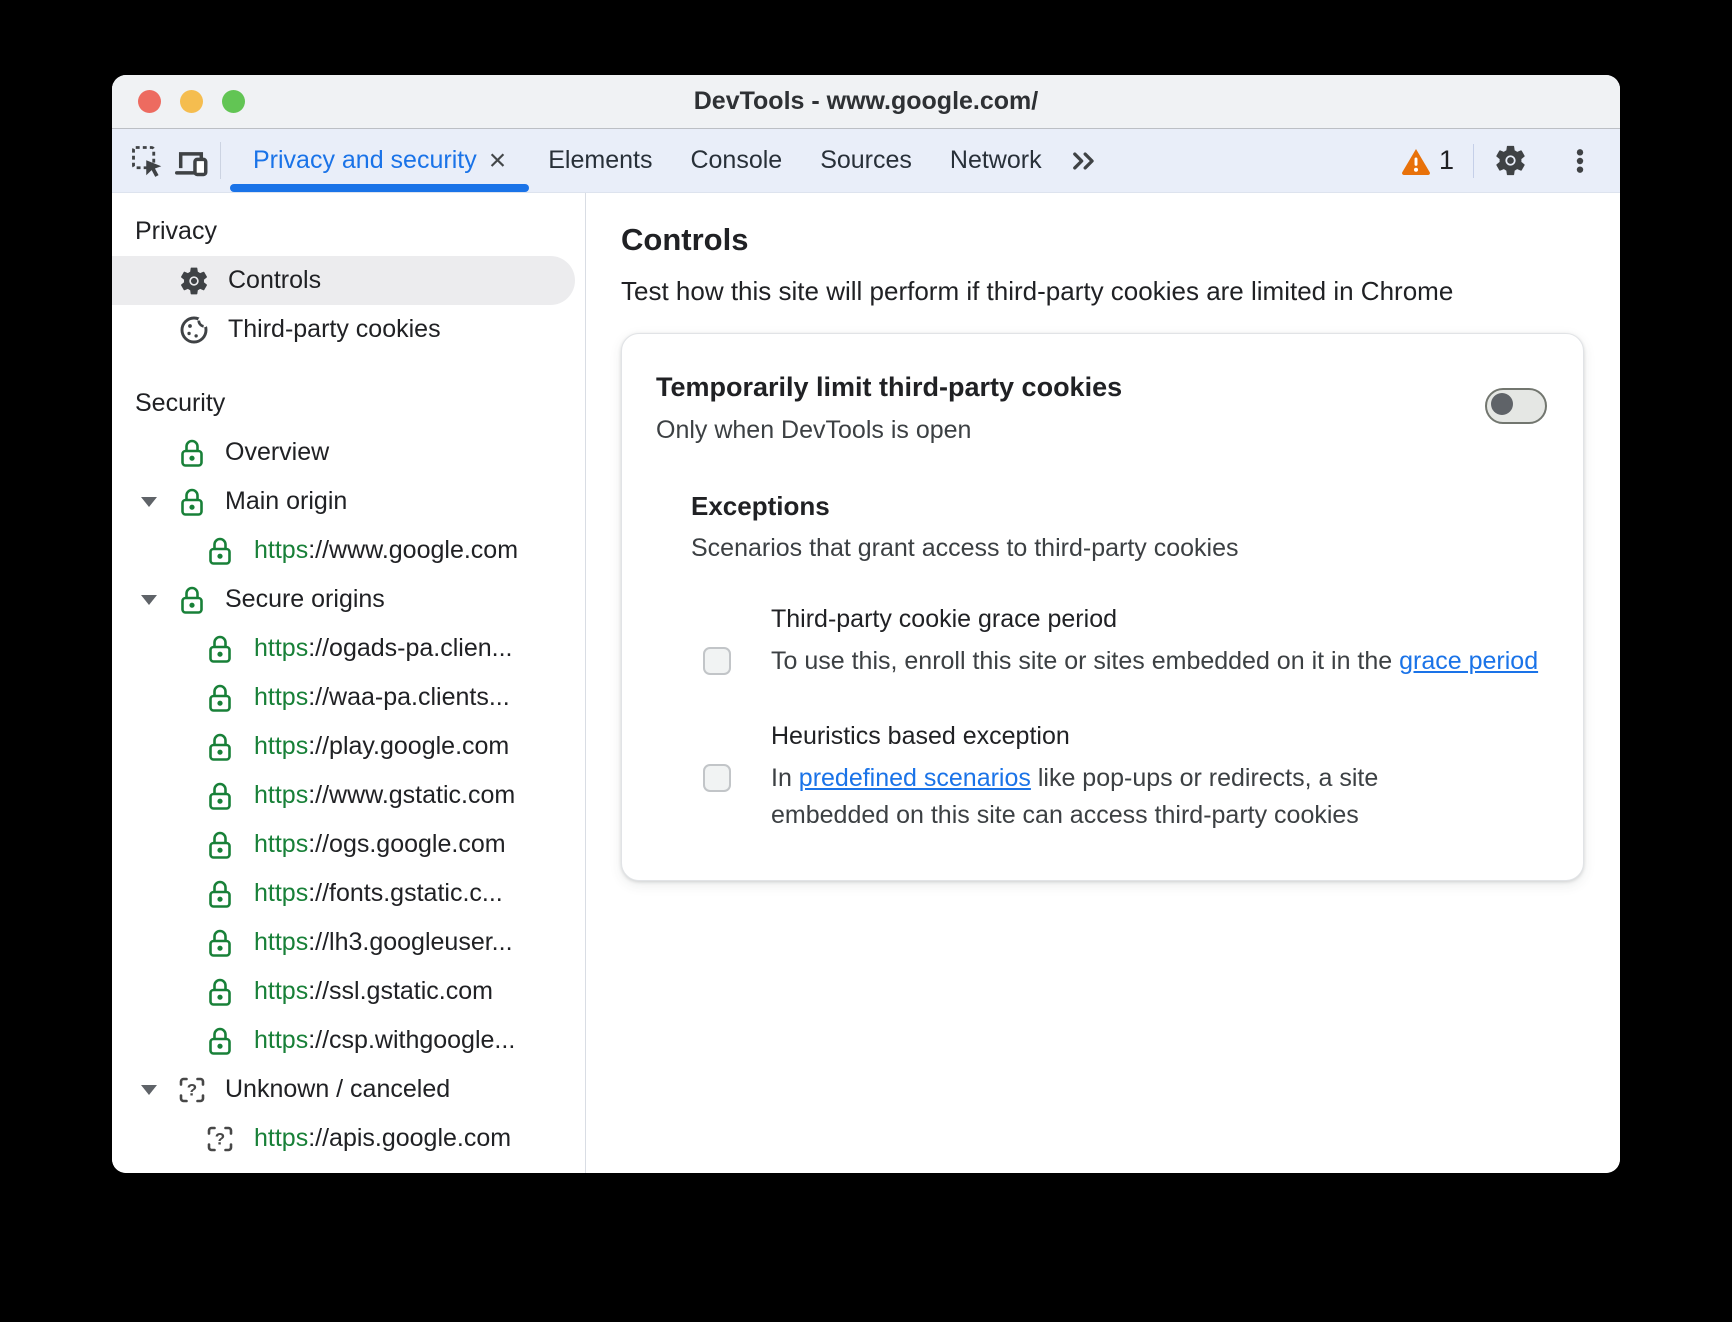 The width and height of the screenshot is (1732, 1322). I want to click on sidebar-item-main-origin: Main origin, so click(348, 501).